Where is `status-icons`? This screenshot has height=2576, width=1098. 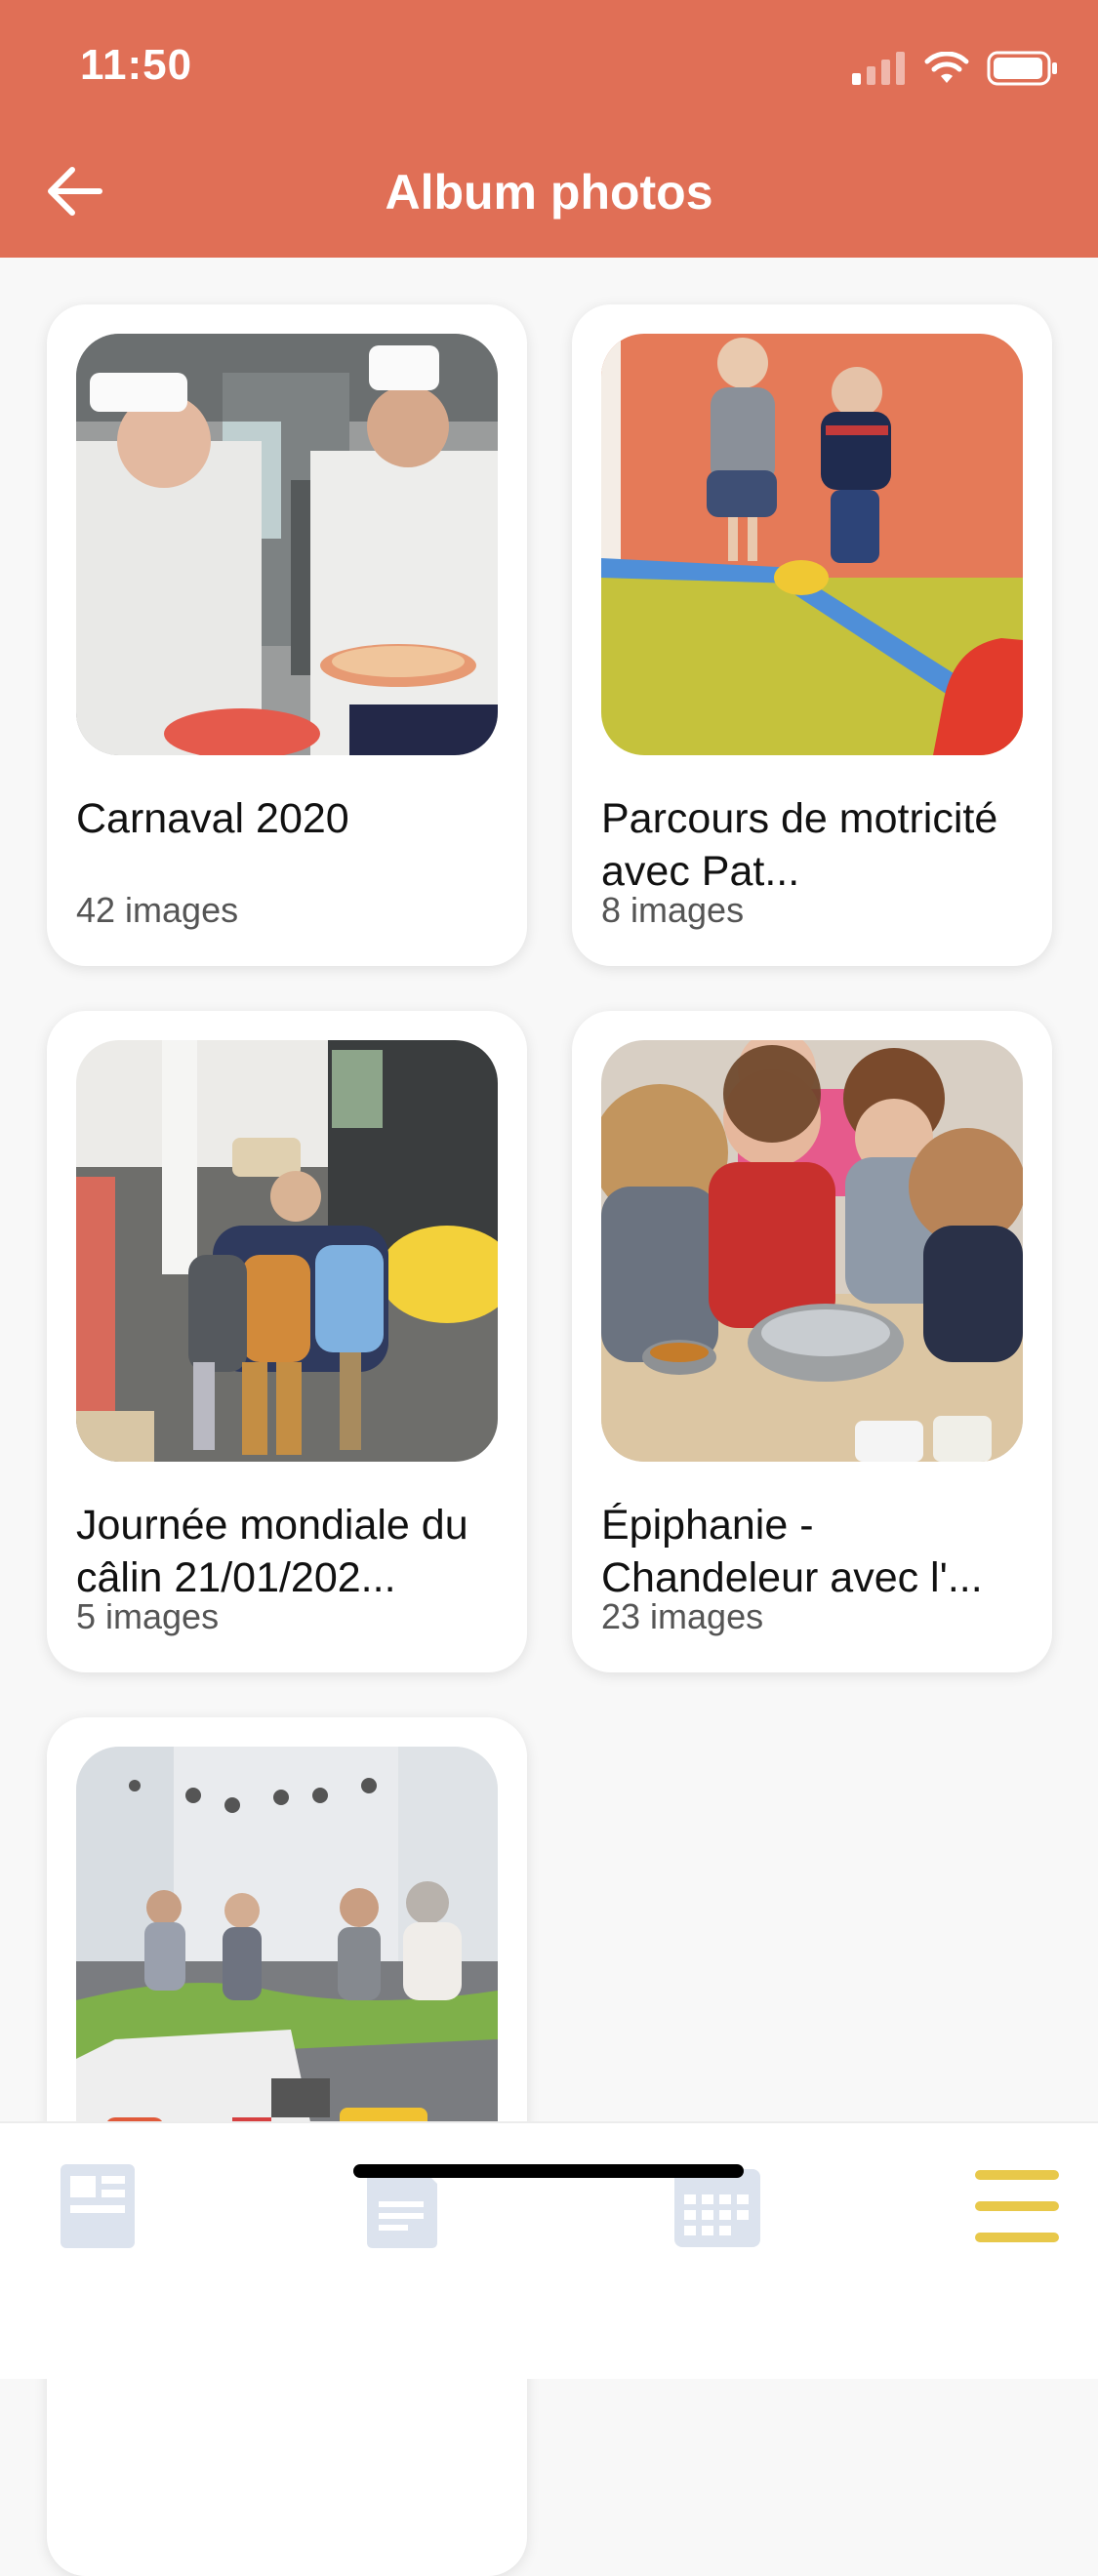 status-icons is located at coordinates (955, 68).